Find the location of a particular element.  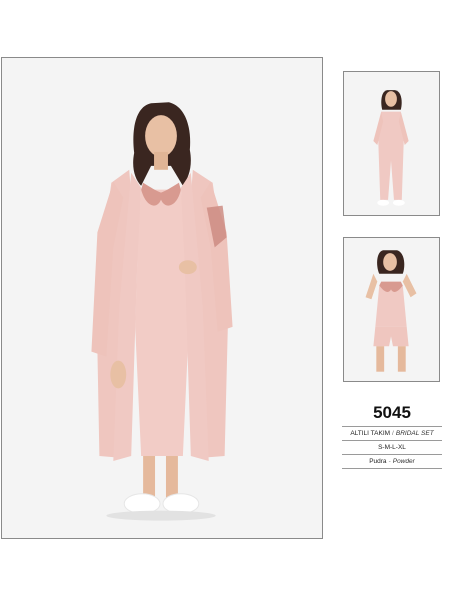

set-name: ALTILI TAKIM is located at coordinates (370, 433).